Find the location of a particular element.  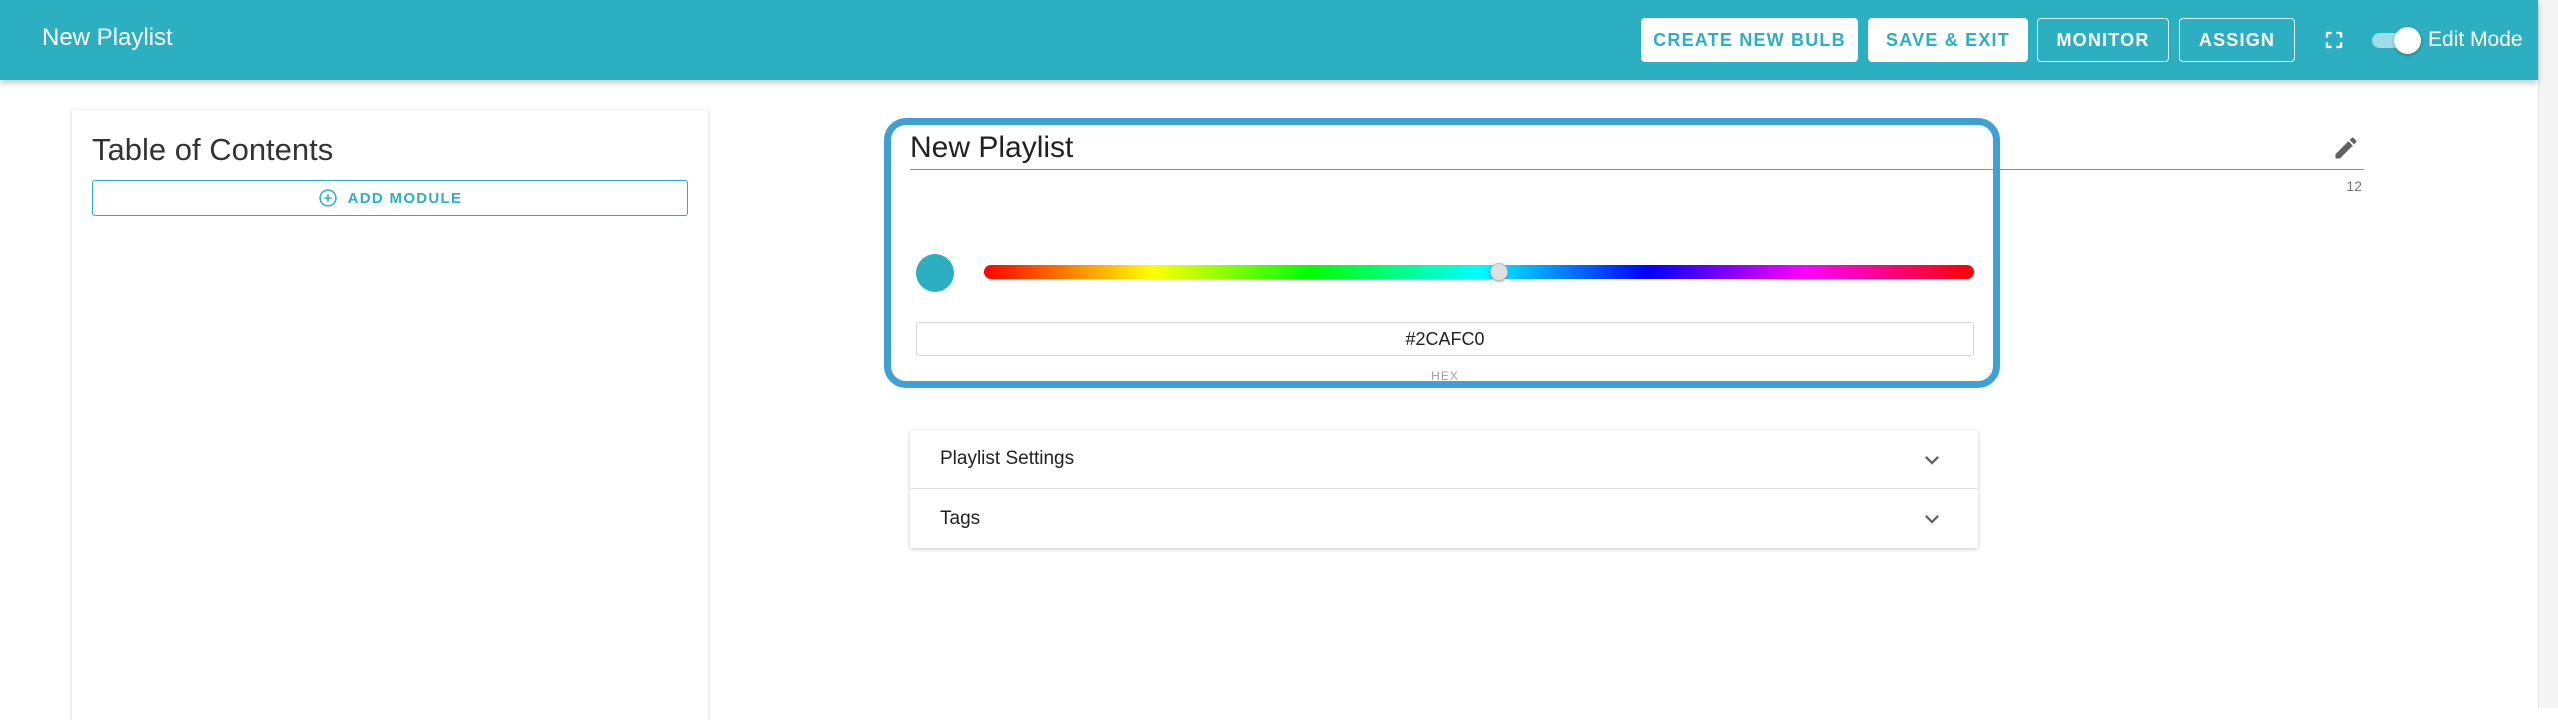

add-circle-icon is located at coordinates (328, 198).